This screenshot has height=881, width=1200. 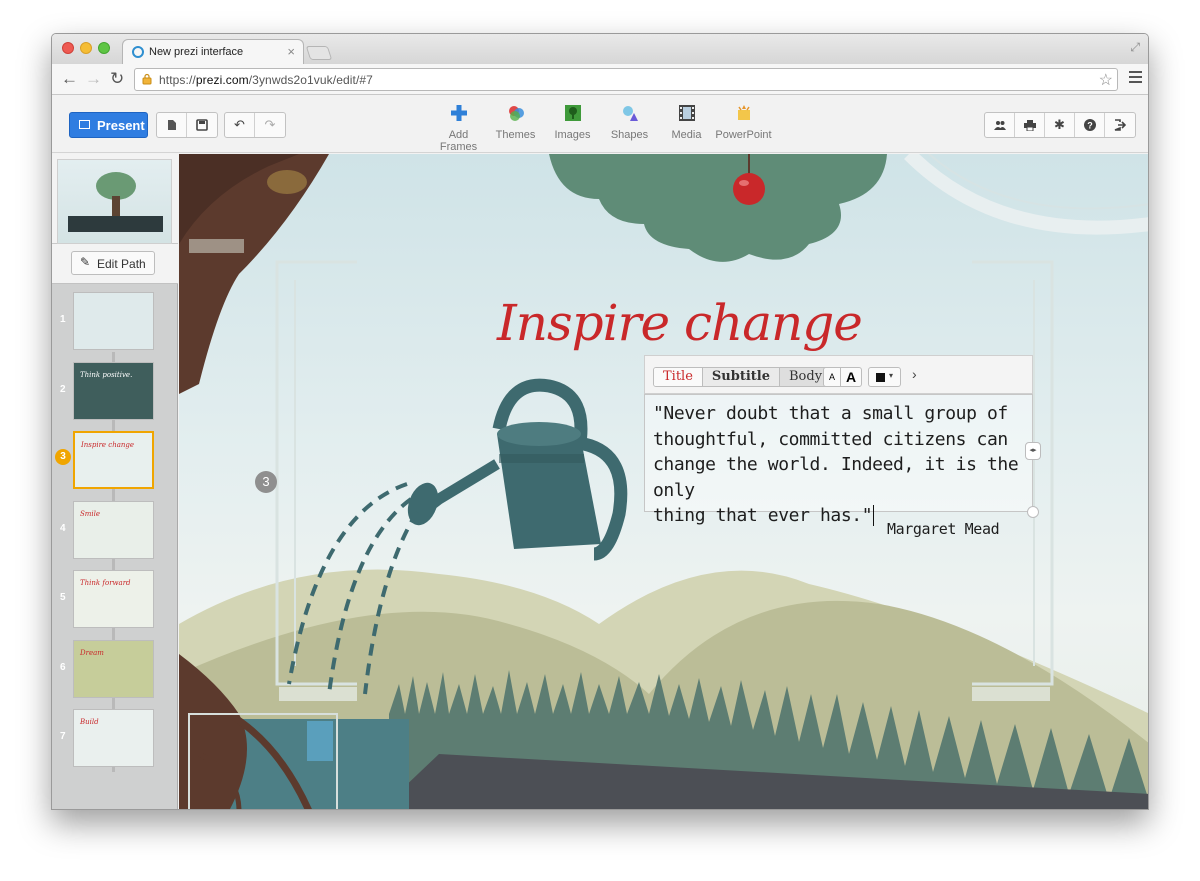 I want to click on file-group, so click(x=187, y=125).